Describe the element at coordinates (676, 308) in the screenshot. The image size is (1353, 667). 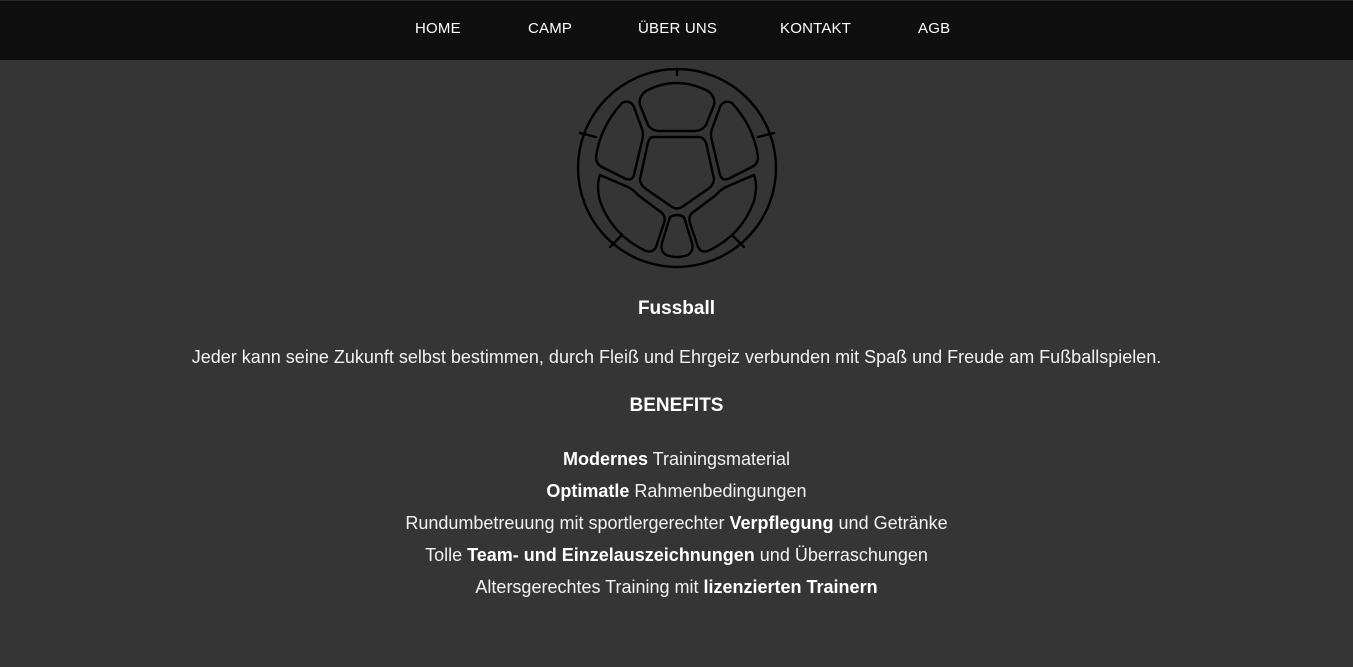
I see `page-title: Fussball` at that location.